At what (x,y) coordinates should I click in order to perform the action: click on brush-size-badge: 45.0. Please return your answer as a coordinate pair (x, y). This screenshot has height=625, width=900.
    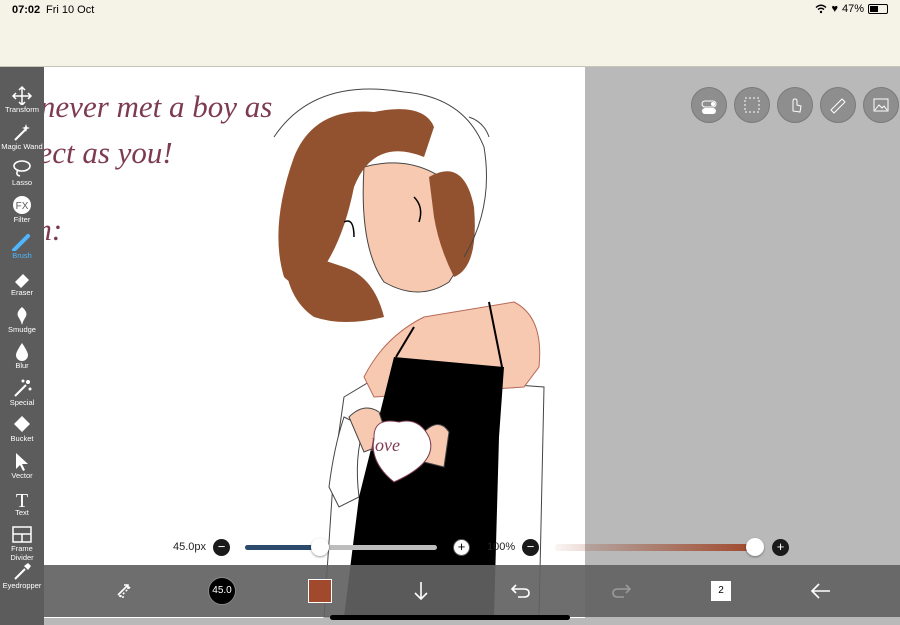
    Looking at the image, I should click on (222, 591).